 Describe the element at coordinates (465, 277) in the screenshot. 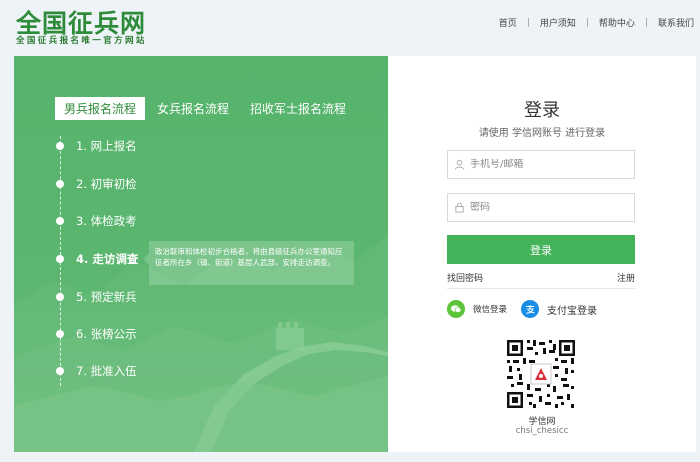

I see `forgot-password-link: 找回密码` at that location.